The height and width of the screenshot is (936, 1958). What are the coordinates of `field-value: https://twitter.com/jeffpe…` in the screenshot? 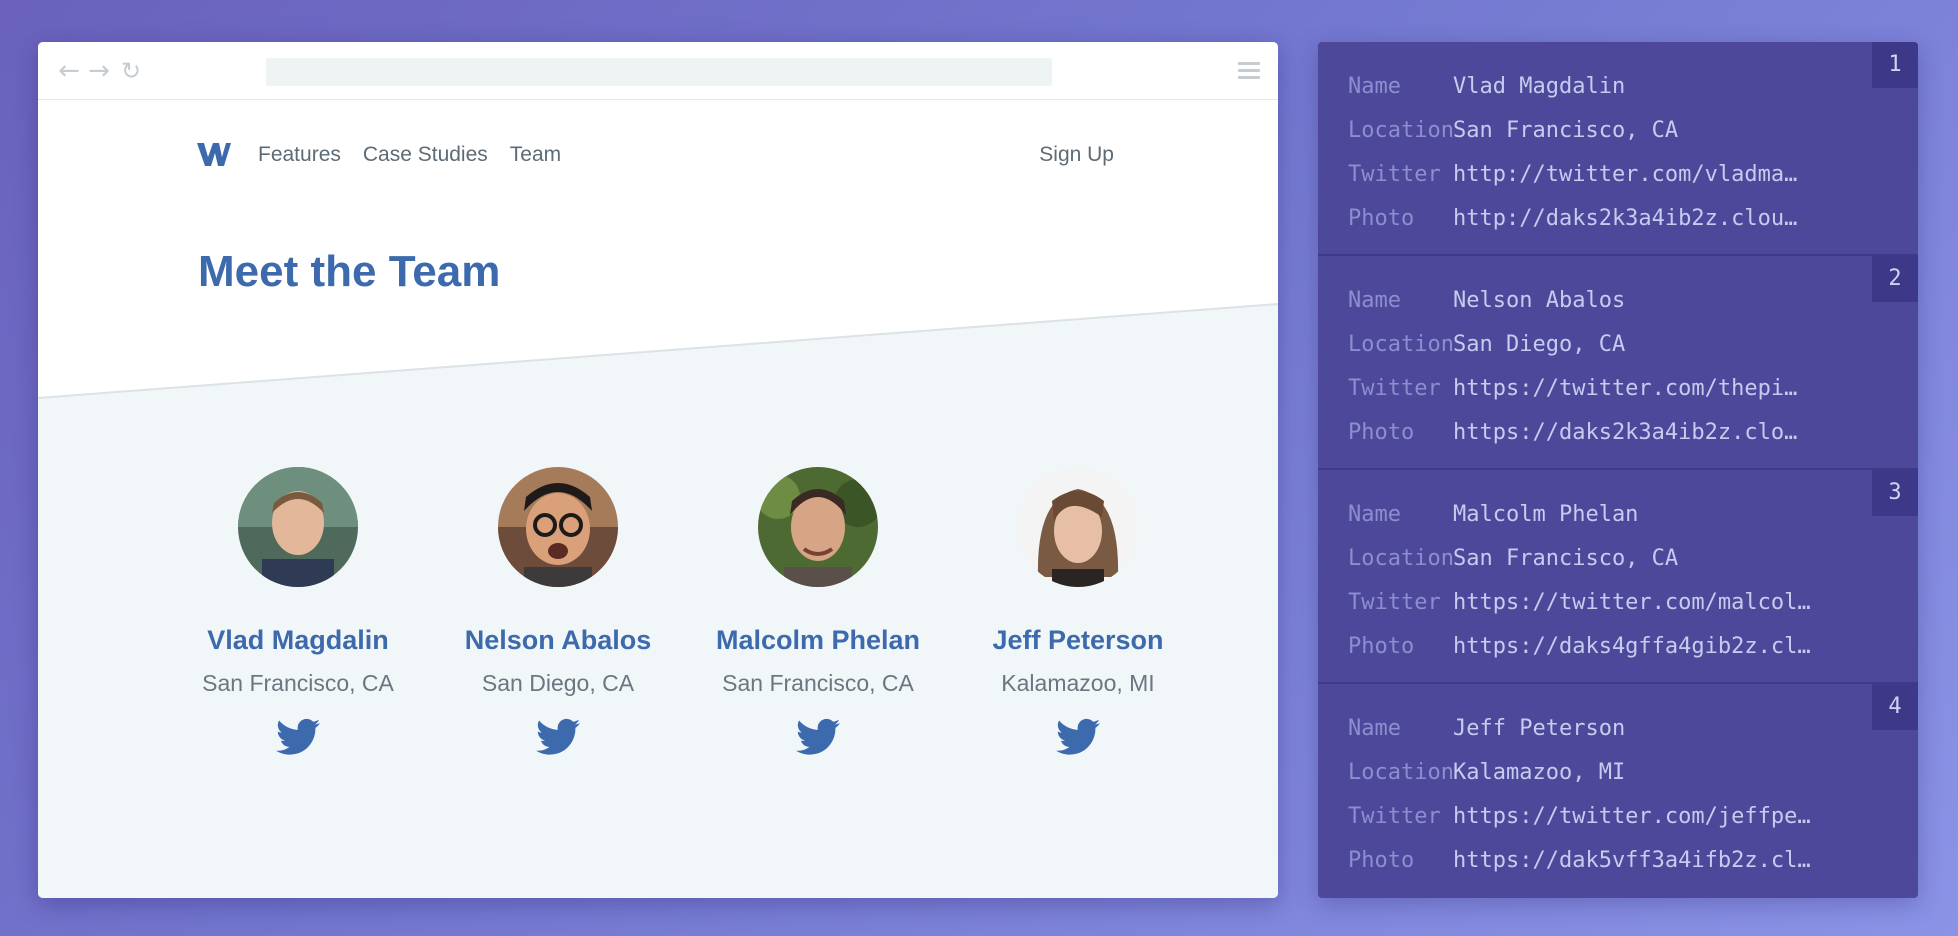 It's located at (1632, 816).